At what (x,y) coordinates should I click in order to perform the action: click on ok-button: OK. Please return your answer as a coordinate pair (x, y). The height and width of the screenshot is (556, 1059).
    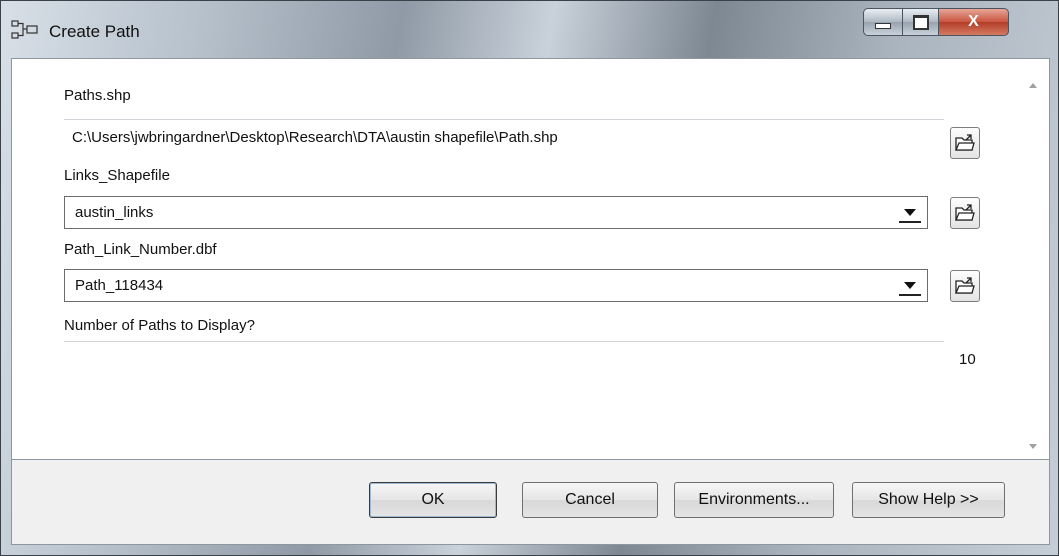
    Looking at the image, I should click on (433, 500).